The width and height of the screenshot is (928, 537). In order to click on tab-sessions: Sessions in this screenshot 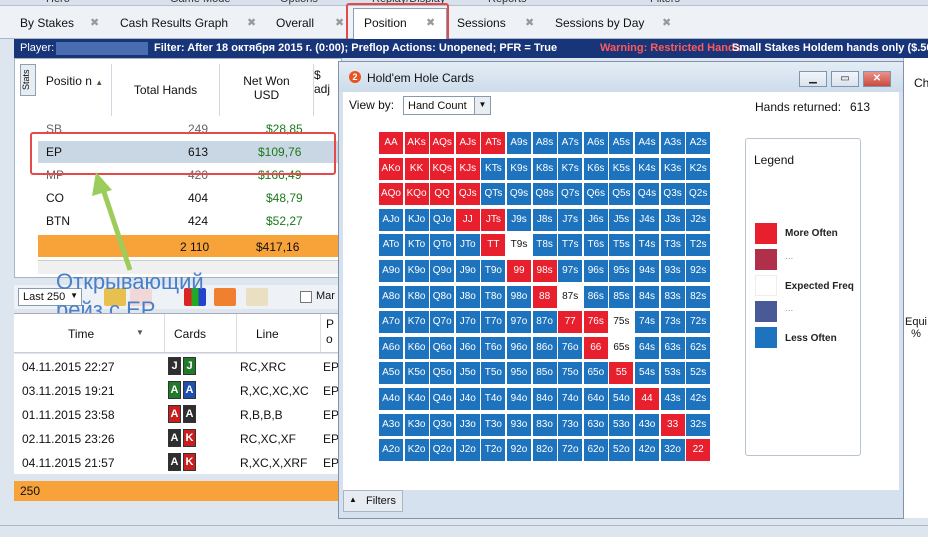, I will do `click(481, 27)`.